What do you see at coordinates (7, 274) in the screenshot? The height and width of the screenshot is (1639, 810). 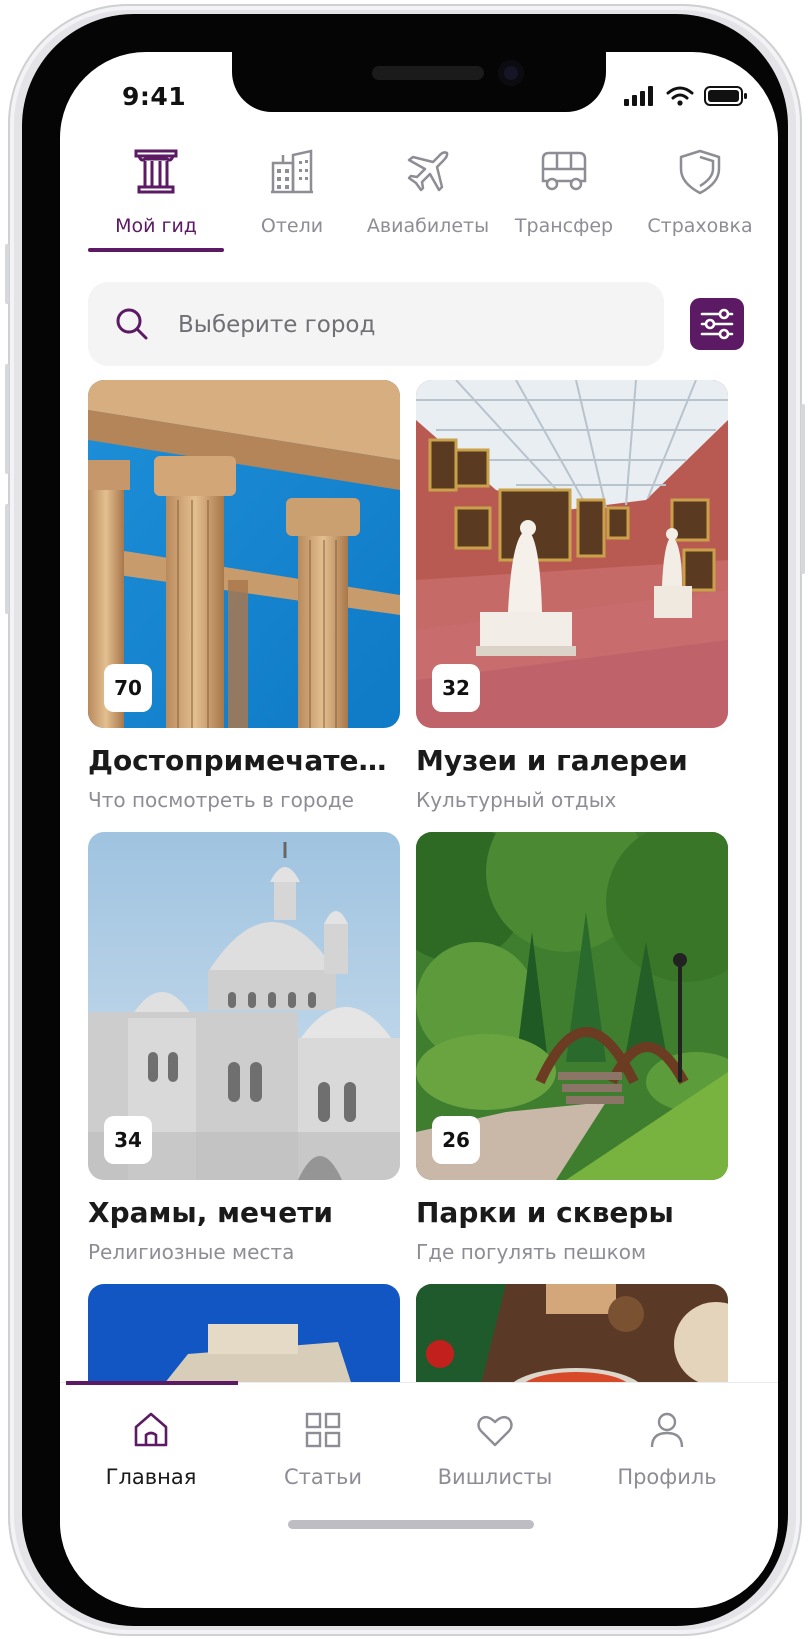 I see `mute-switch` at bounding box center [7, 274].